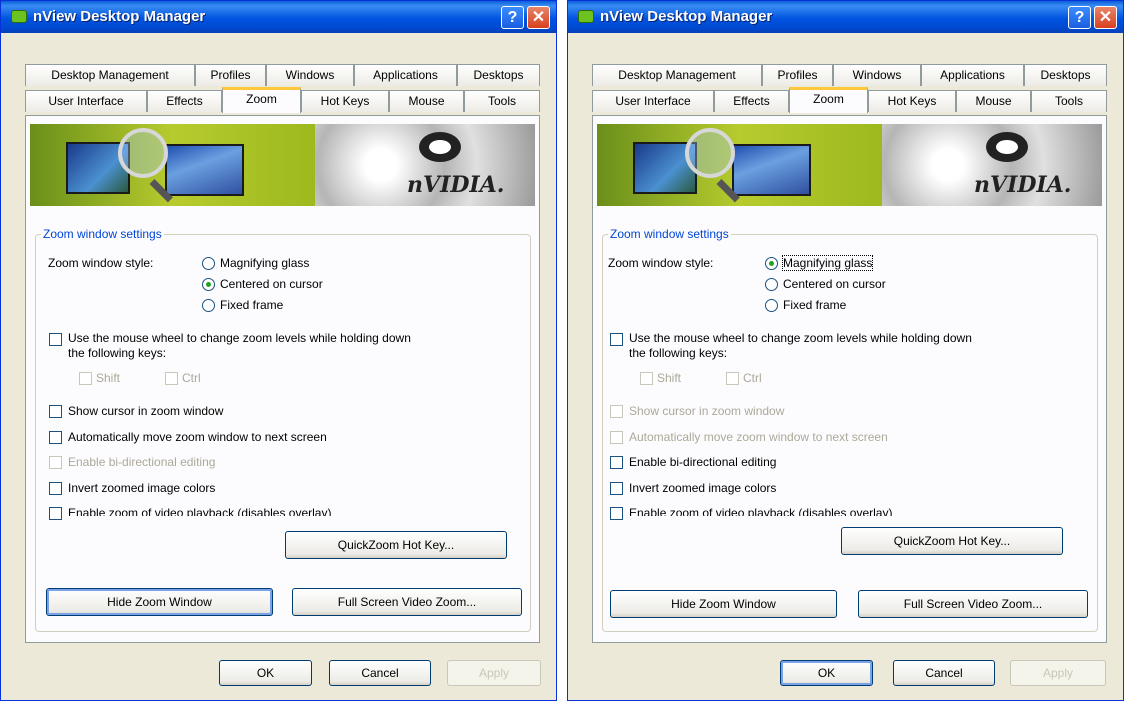 This screenshot has height=701, width=1124. I want to click on window-title: nView Desktop Manager, so click(119, 16).